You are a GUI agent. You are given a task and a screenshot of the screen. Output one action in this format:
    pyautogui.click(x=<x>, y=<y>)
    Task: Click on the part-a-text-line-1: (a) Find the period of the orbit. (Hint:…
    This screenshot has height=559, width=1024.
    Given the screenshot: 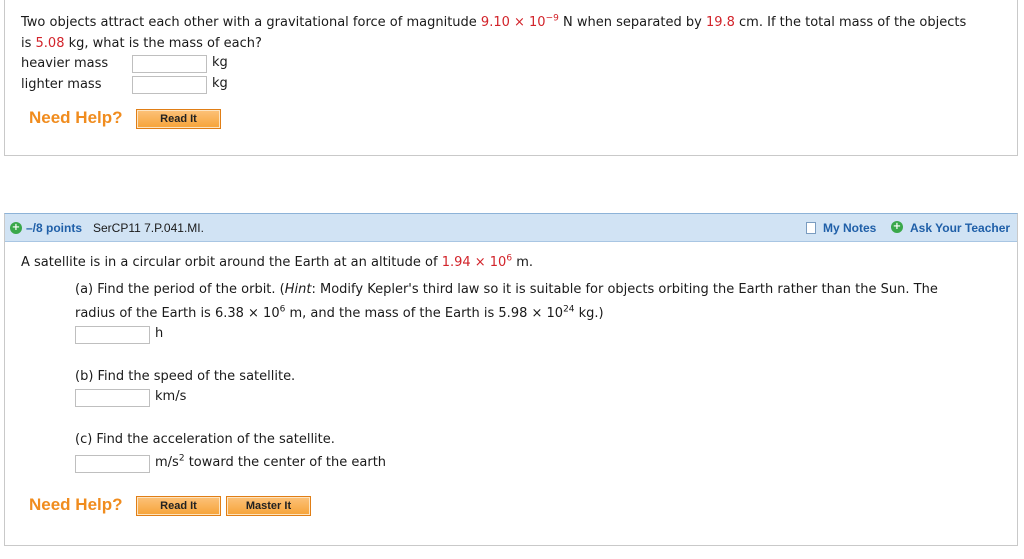 What is the action you would take?
    pyautogui.click(x=506, y=290)
    